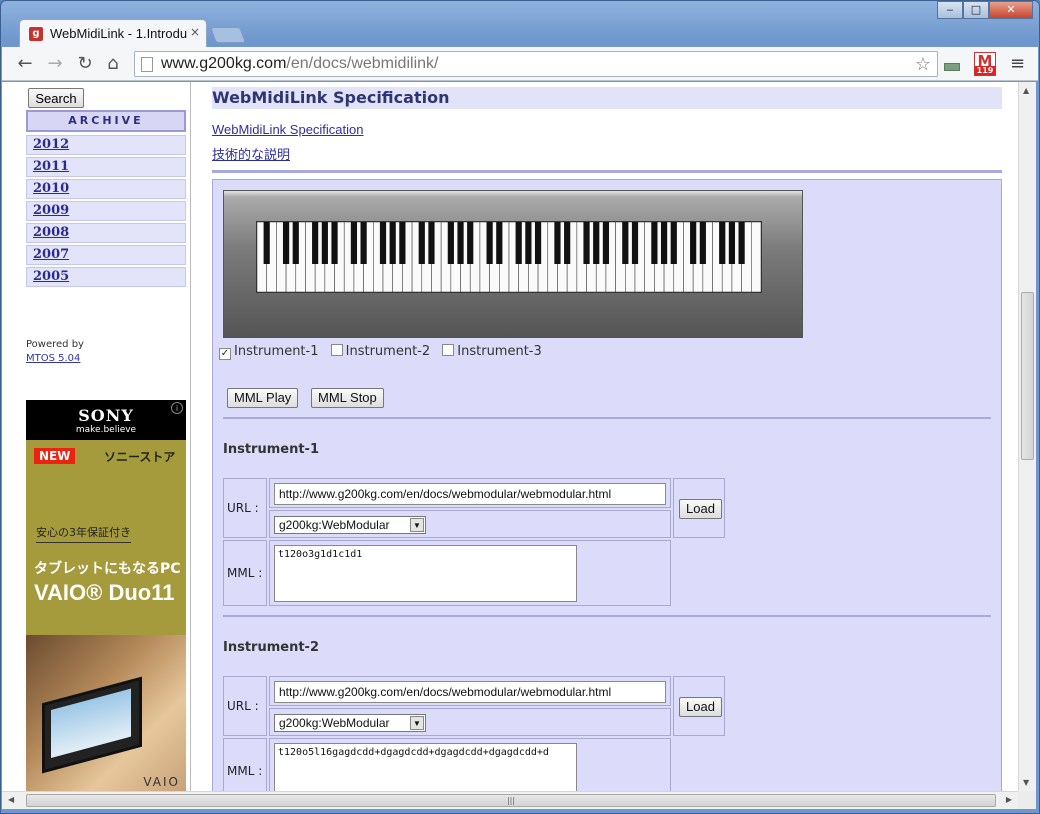 The width and height of the screenshot is (1040, 814). Describe the element at coordinates (106, 167) in the screenshot. I see `archive-year-2011: 2011` at that location.